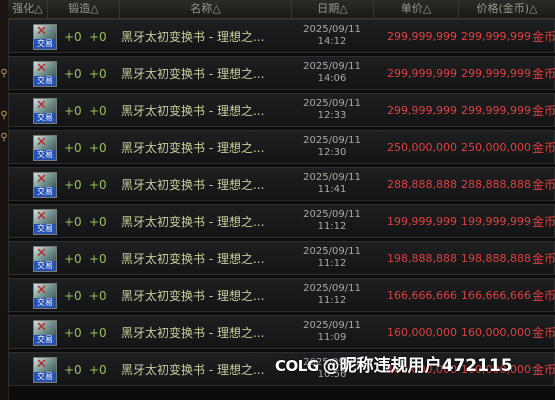 This screenshot has width=555, height=400. I want to click on column-date-header: 日期△, so click(333, 9).